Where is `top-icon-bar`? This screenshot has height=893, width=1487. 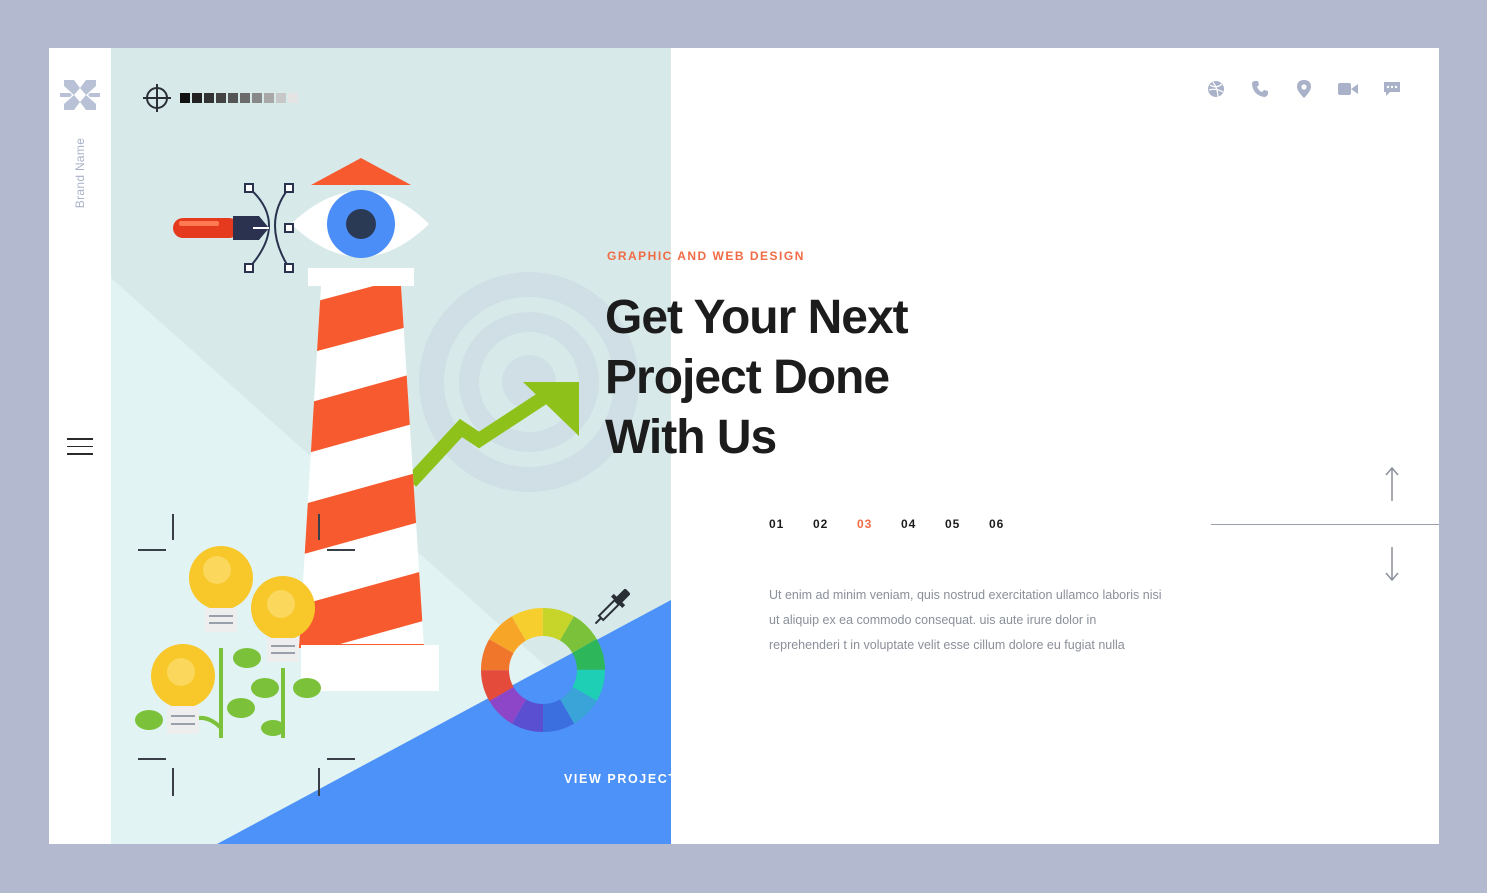 top-icon-bar is located at coordinates (1304, 89).